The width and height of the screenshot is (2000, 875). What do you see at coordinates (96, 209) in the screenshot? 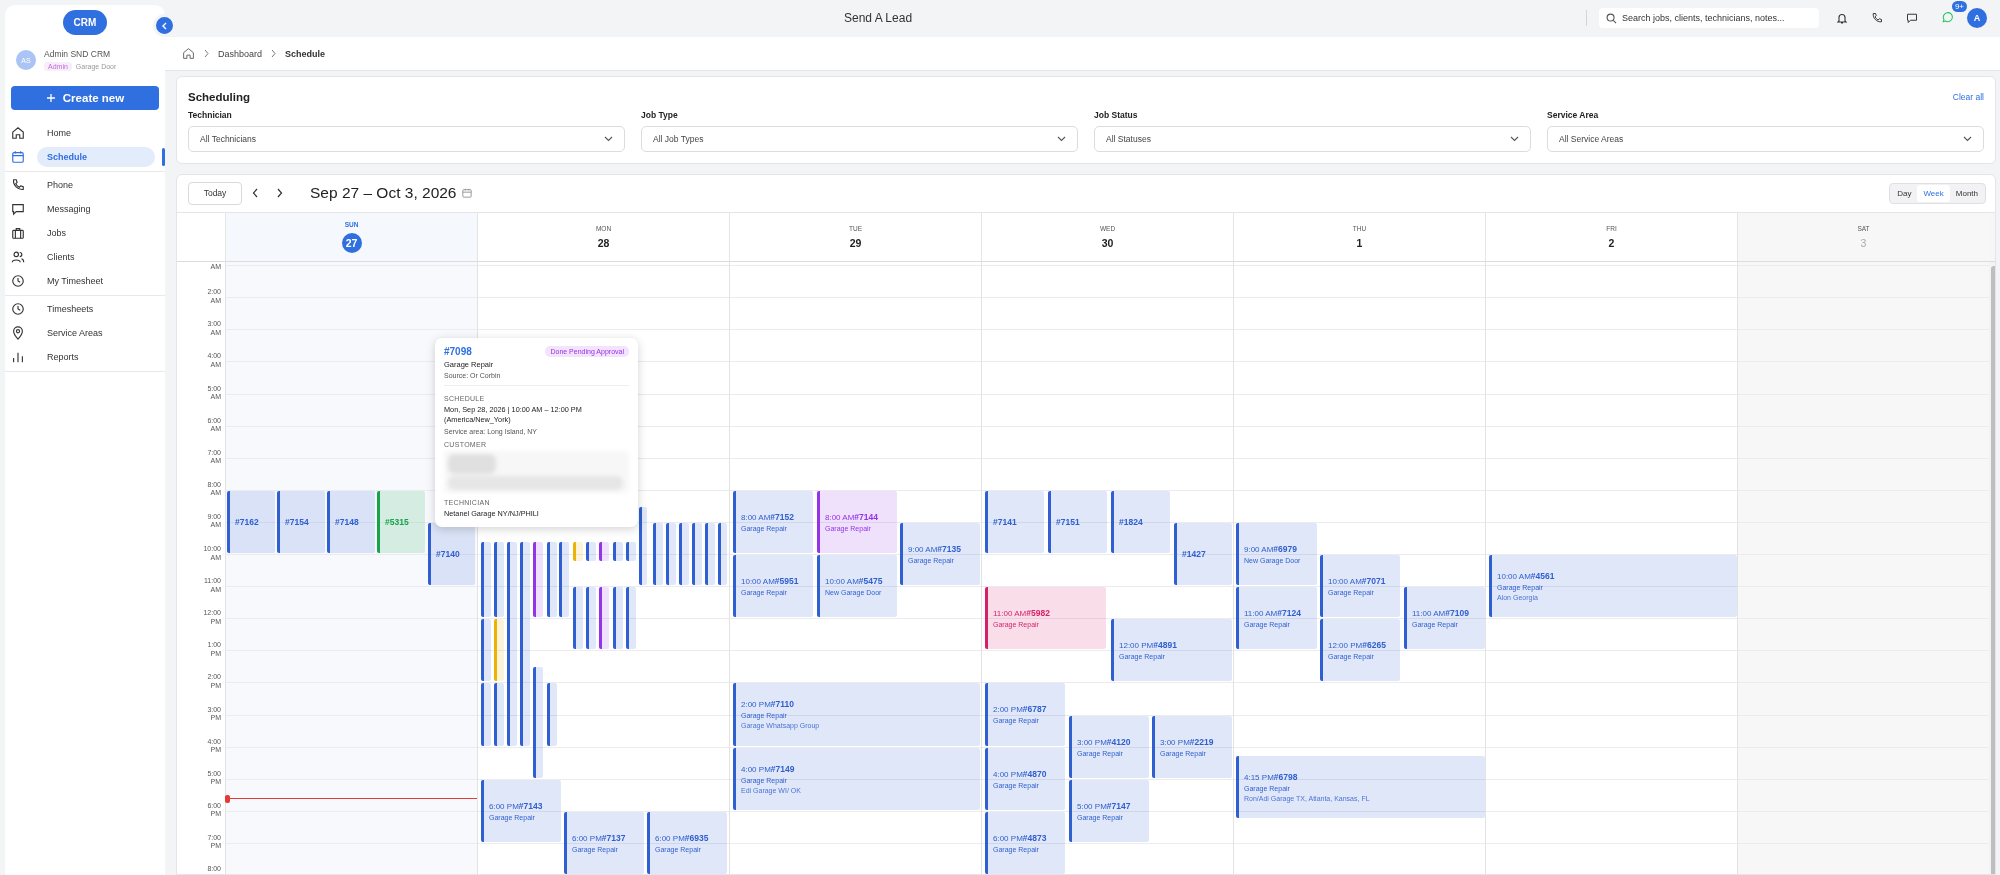
I see `nav-item: Messaging` at bounding box center [96, 209].